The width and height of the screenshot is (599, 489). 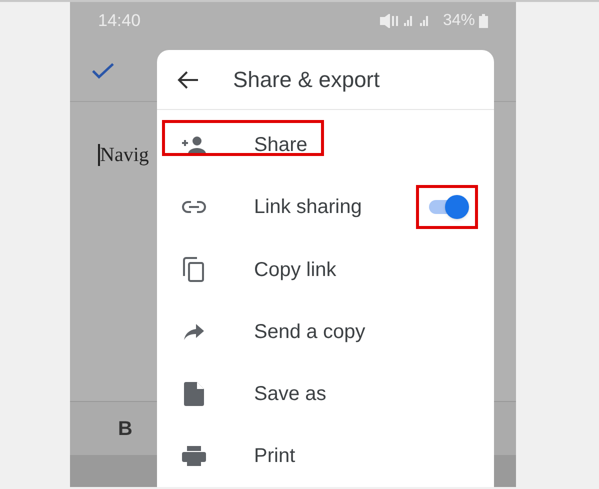 What do you see at coordinates (447, 207) in the screenshot?
I see `toggle-switch` at bounding box center [447, 207].